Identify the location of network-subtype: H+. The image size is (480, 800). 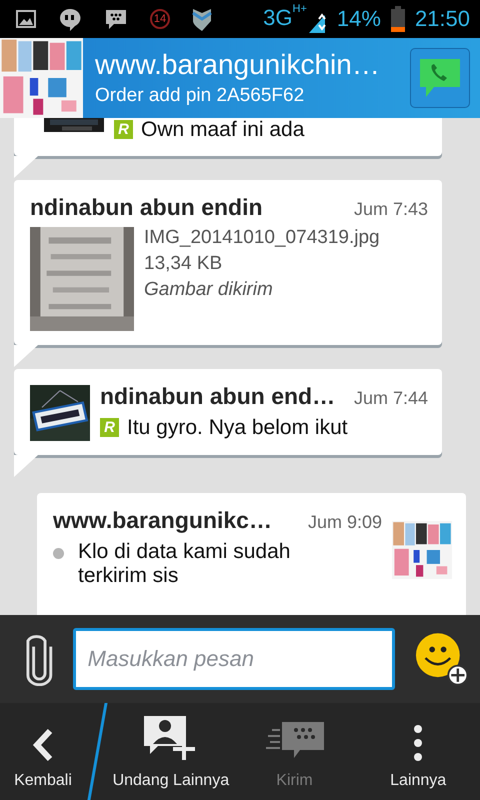
(299, 9).